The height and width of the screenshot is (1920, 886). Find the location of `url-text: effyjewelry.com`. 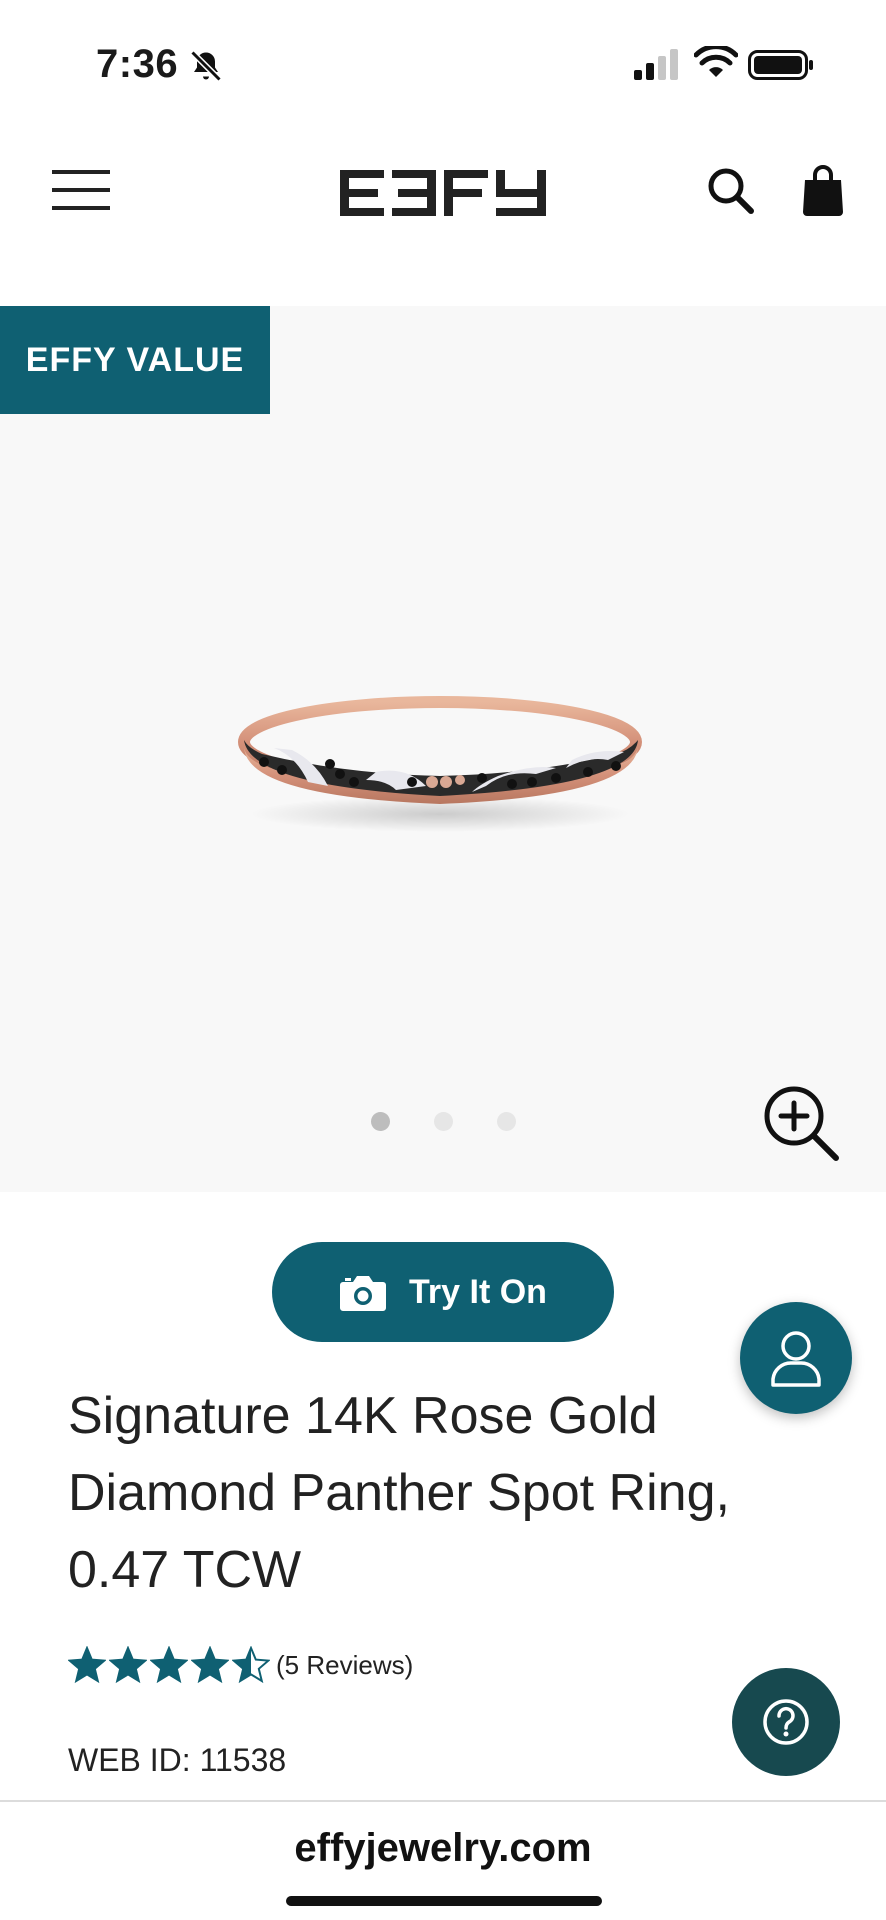

url-text: effyjewelry.com is located at coordinates (443, 1848).